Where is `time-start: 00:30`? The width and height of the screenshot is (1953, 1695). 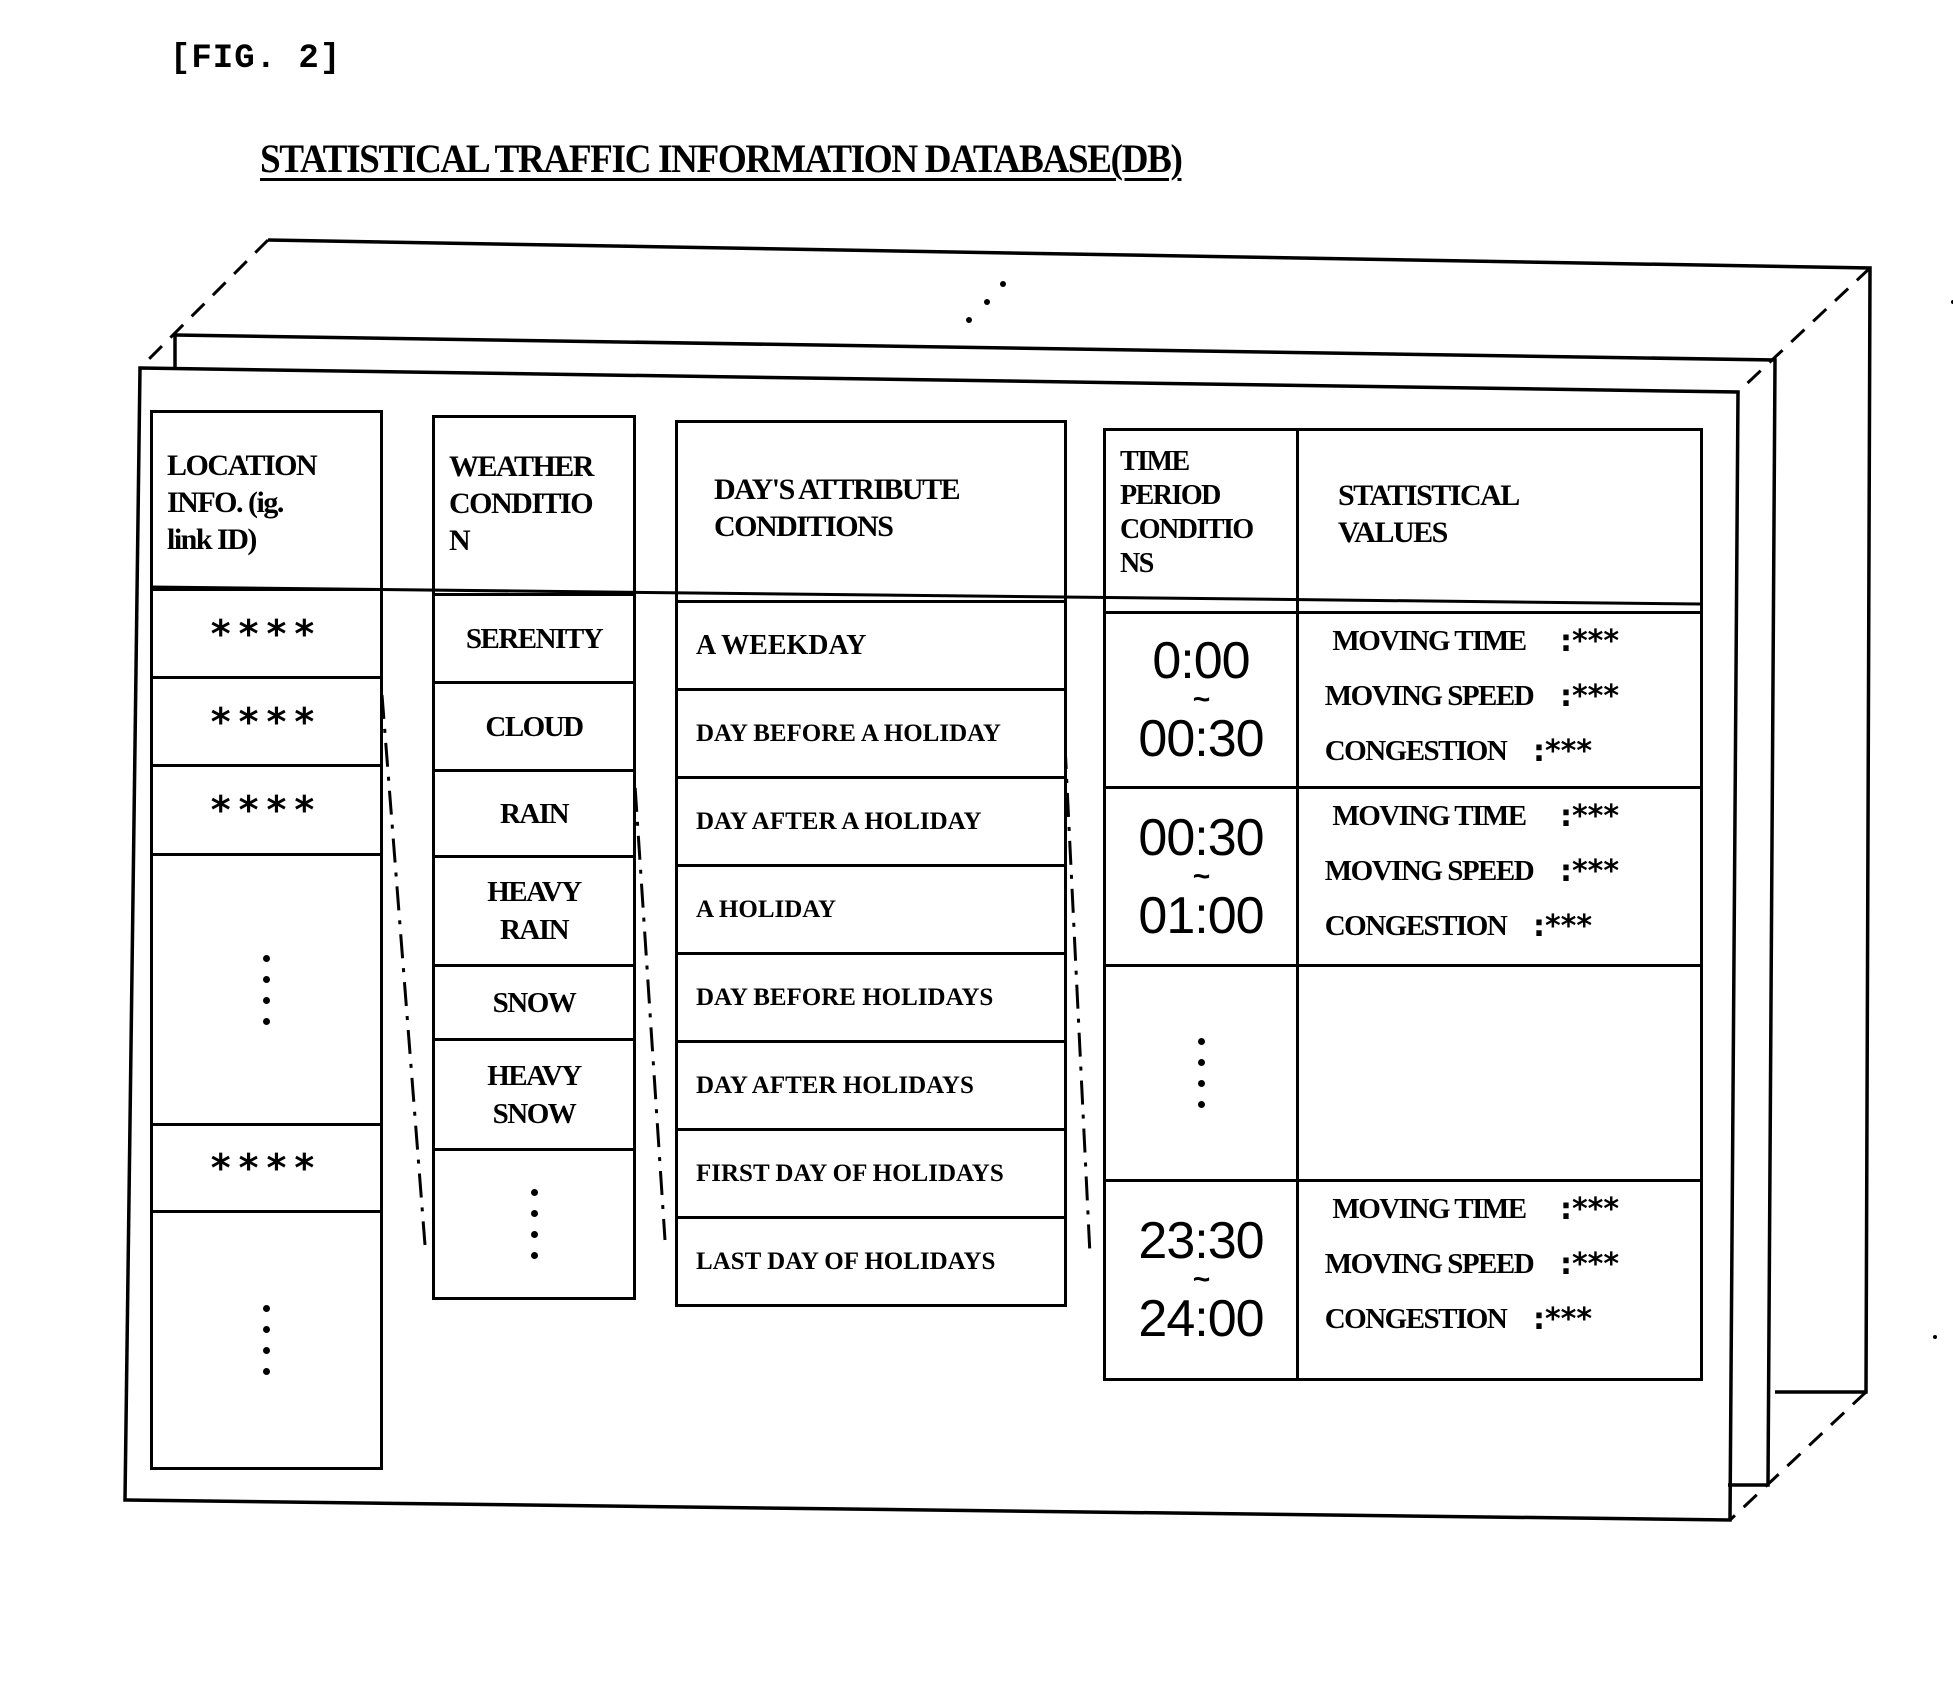
time-start: 00:30 is located at coordinates (1201, 837).